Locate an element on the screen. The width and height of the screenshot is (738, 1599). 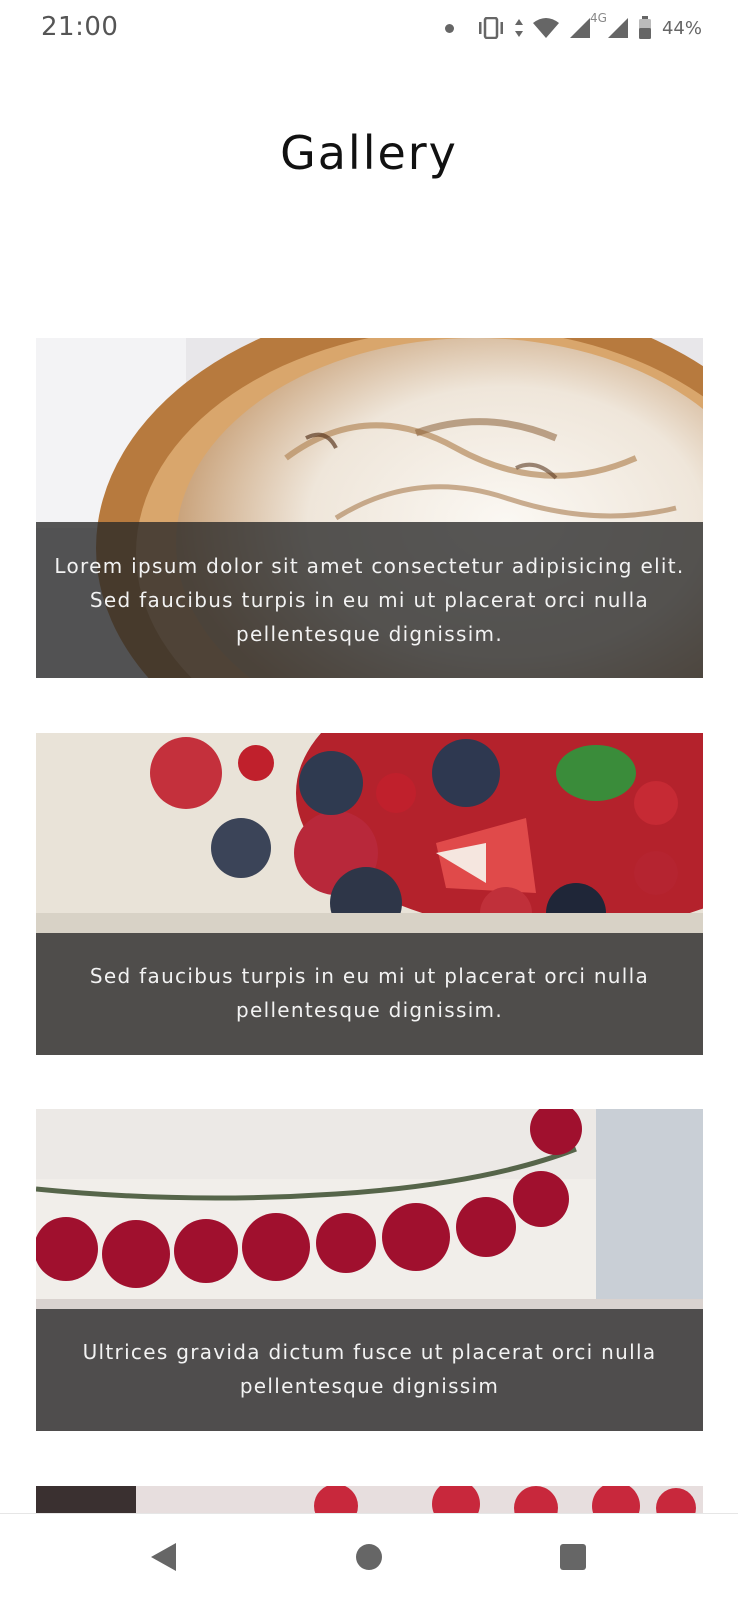
home-icon is located at coordinates (369, 1557).